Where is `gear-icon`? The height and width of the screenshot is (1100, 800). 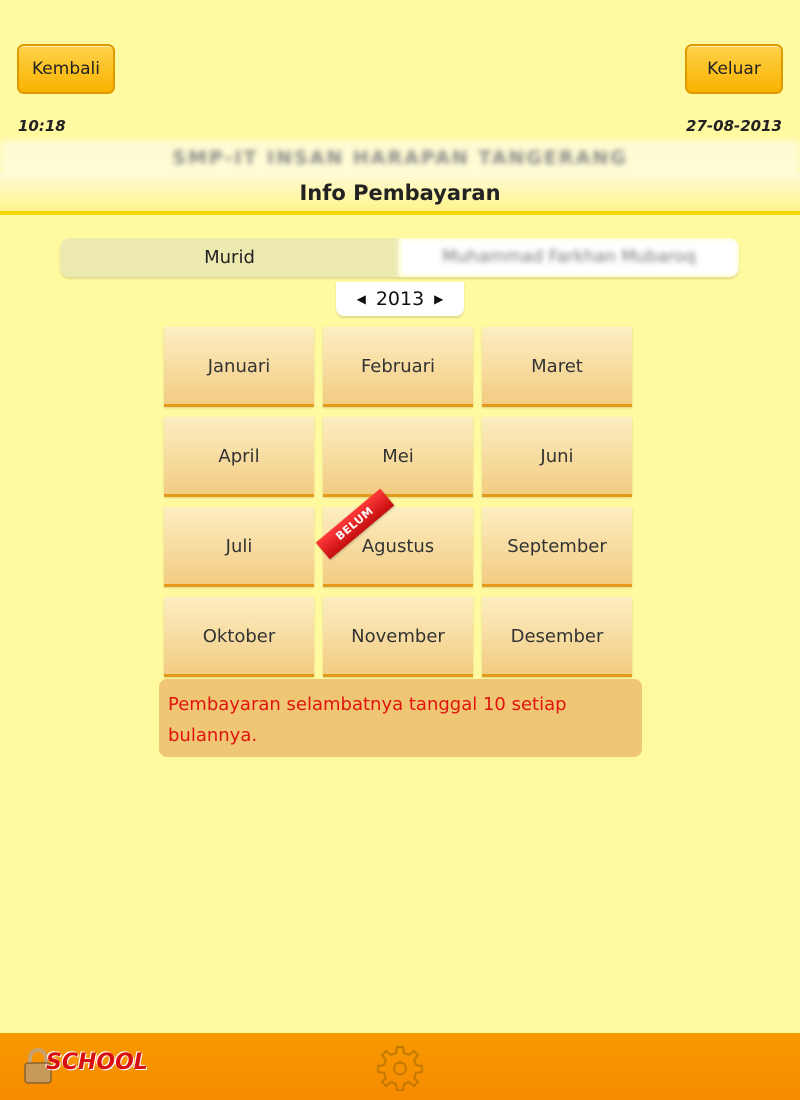
gear-icon is located at coordinates (400, 1067).